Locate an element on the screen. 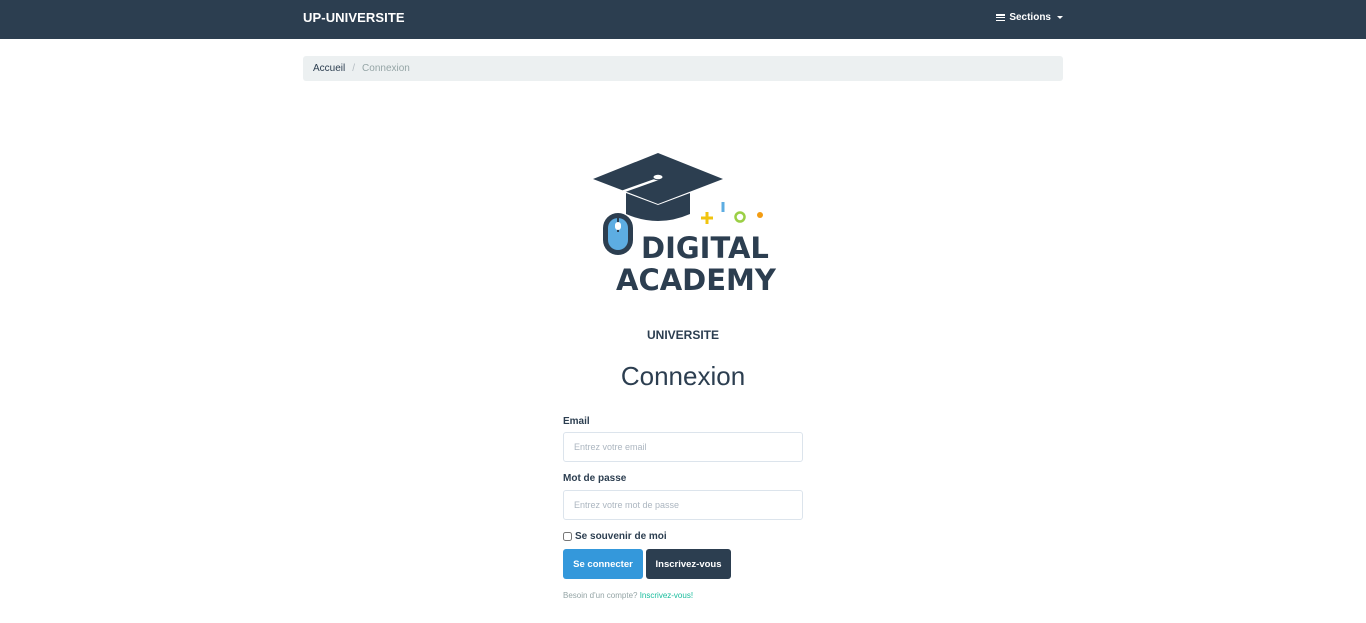 This screenshot has width=1366, height=623. logo-text-line1: DIGITAL is located at coordinates (705, 248).